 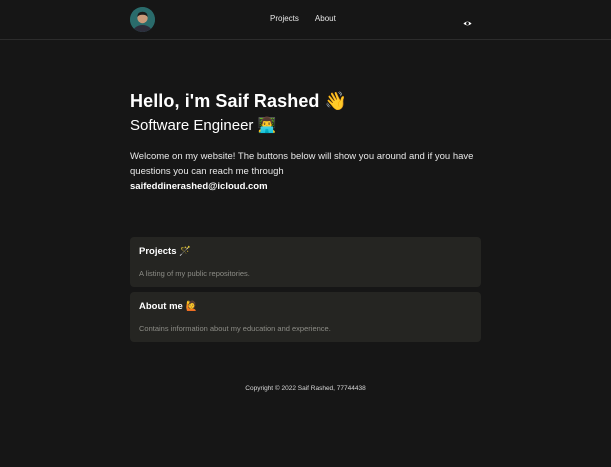 What do you see at coordinates (303, 18) in the screenshot?
I see `main-nav: Projects About` at bounding box center [303, 18].